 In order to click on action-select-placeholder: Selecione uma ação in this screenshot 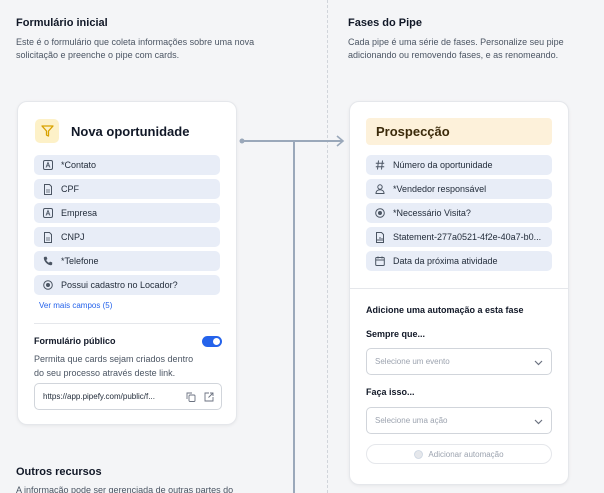, I will do `click(411, 420)`.